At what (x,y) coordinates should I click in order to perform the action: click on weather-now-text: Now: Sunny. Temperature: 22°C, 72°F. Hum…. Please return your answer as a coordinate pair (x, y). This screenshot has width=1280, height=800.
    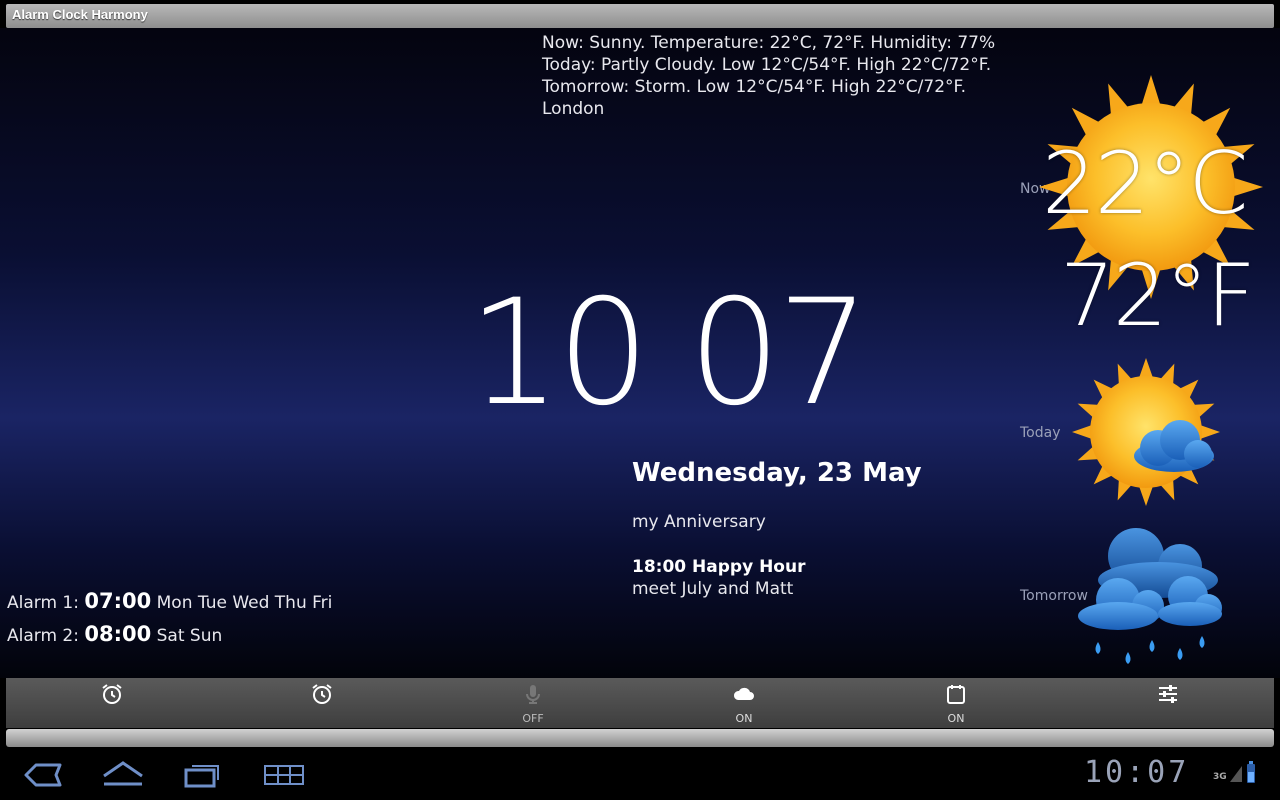
    Looking at the image, I should click on (769, 43).